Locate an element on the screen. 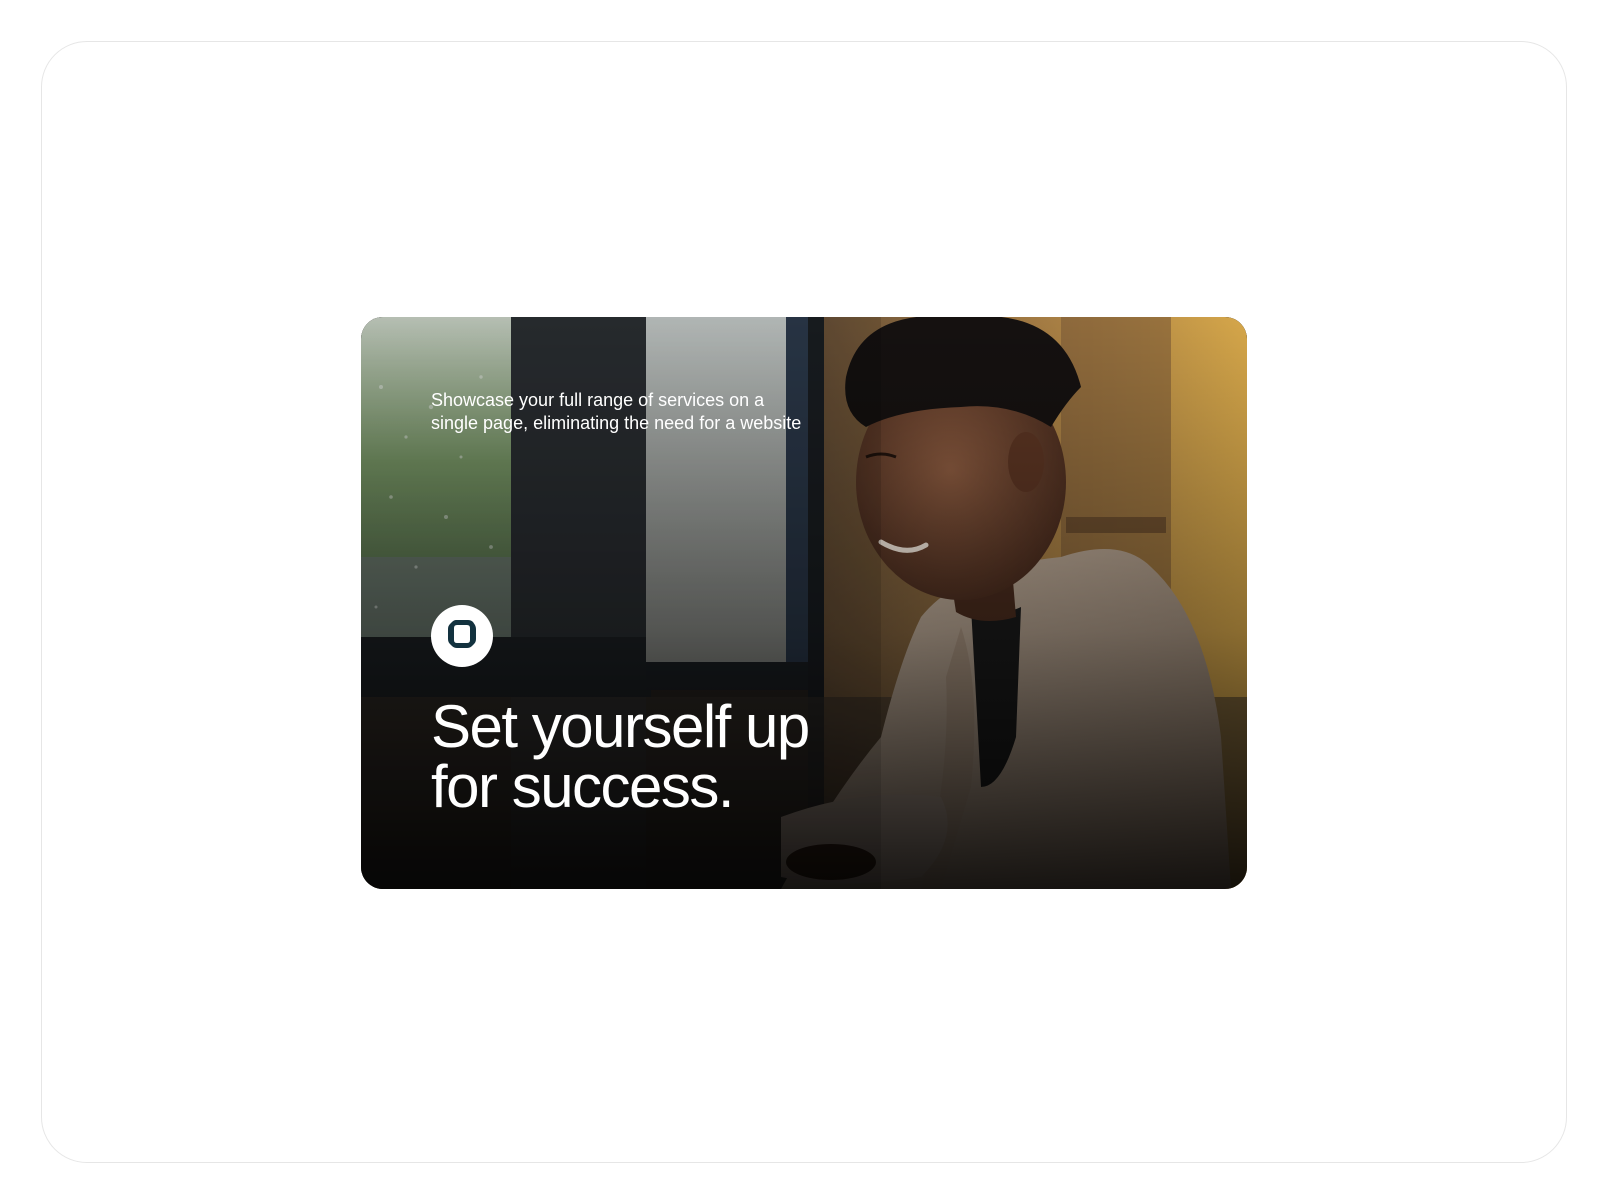 This screenshot has width=1600, height=1200. headline-line-1: Set yourself up is located at coordinates (620, 726).